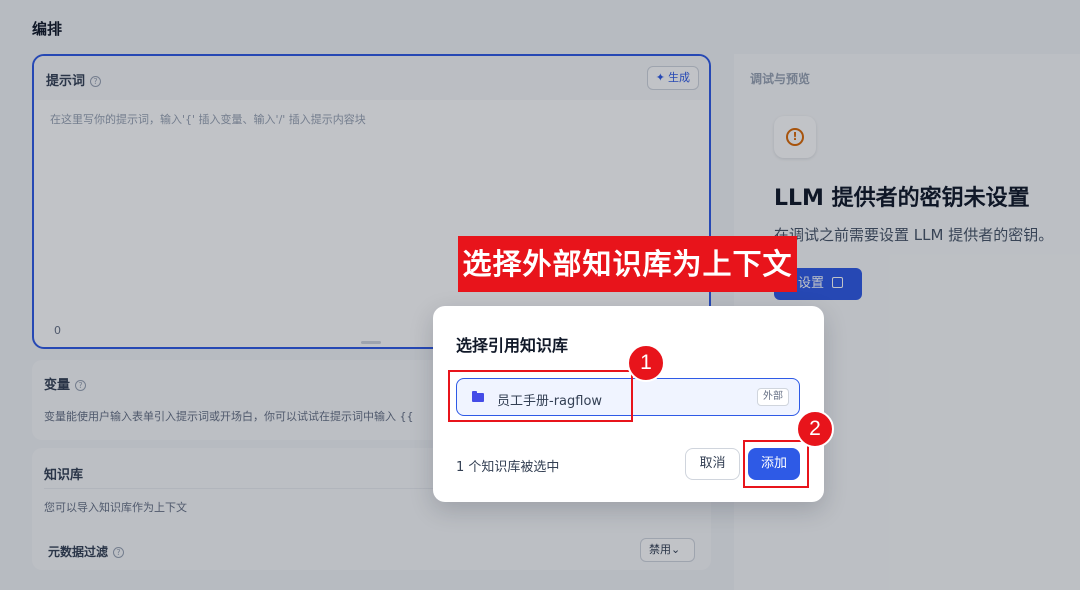  What do you see at coordinates (712, 464) in the screenshot?
I see `cancel-button: 取消` at bounding box center [712, 464].